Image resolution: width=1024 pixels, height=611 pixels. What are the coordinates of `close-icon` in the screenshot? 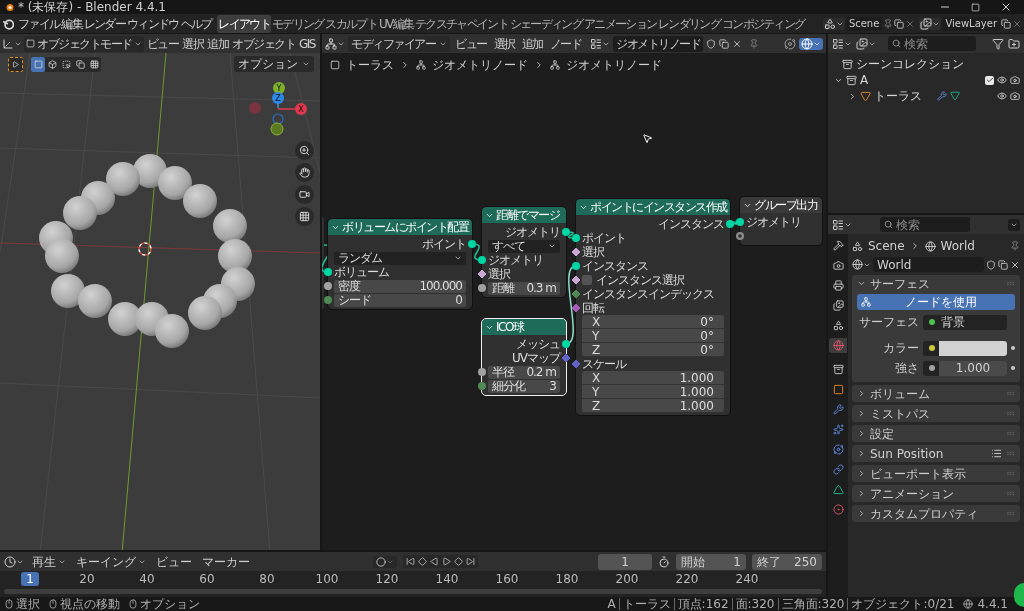 It's located at (1015, 264).